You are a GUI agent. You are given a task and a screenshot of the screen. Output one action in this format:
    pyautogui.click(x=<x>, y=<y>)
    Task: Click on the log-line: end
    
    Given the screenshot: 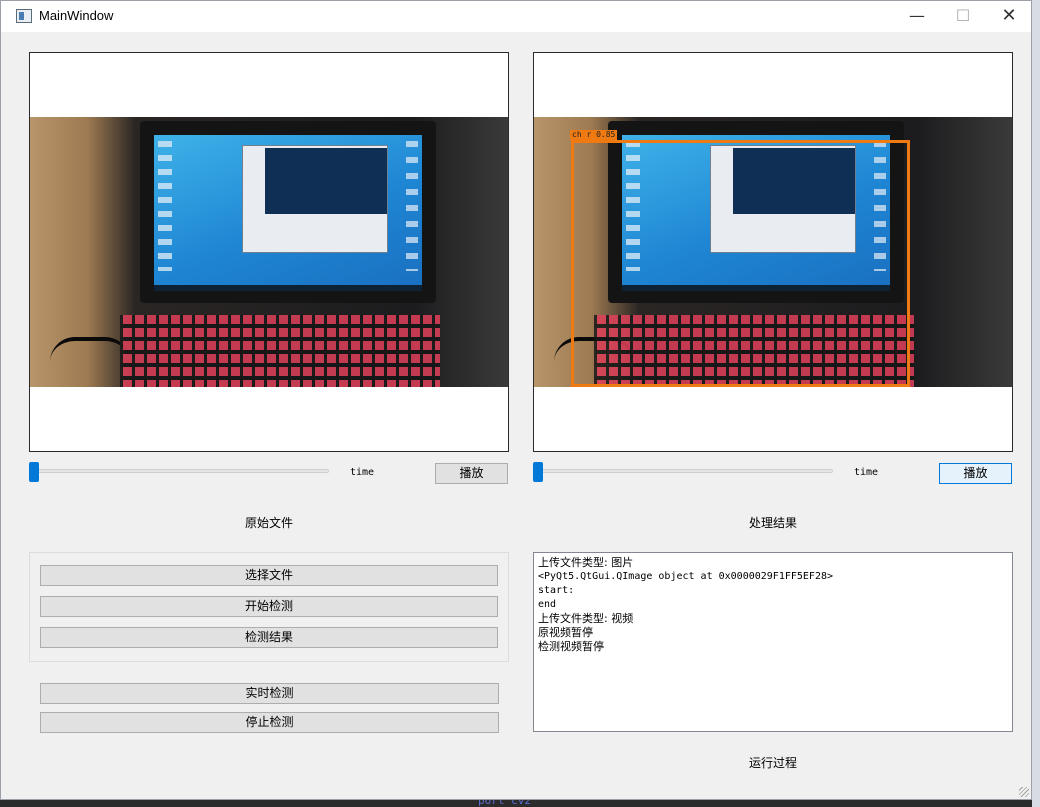 What is the action you would take?
    pyautogui.click(x=547, y=604)
    